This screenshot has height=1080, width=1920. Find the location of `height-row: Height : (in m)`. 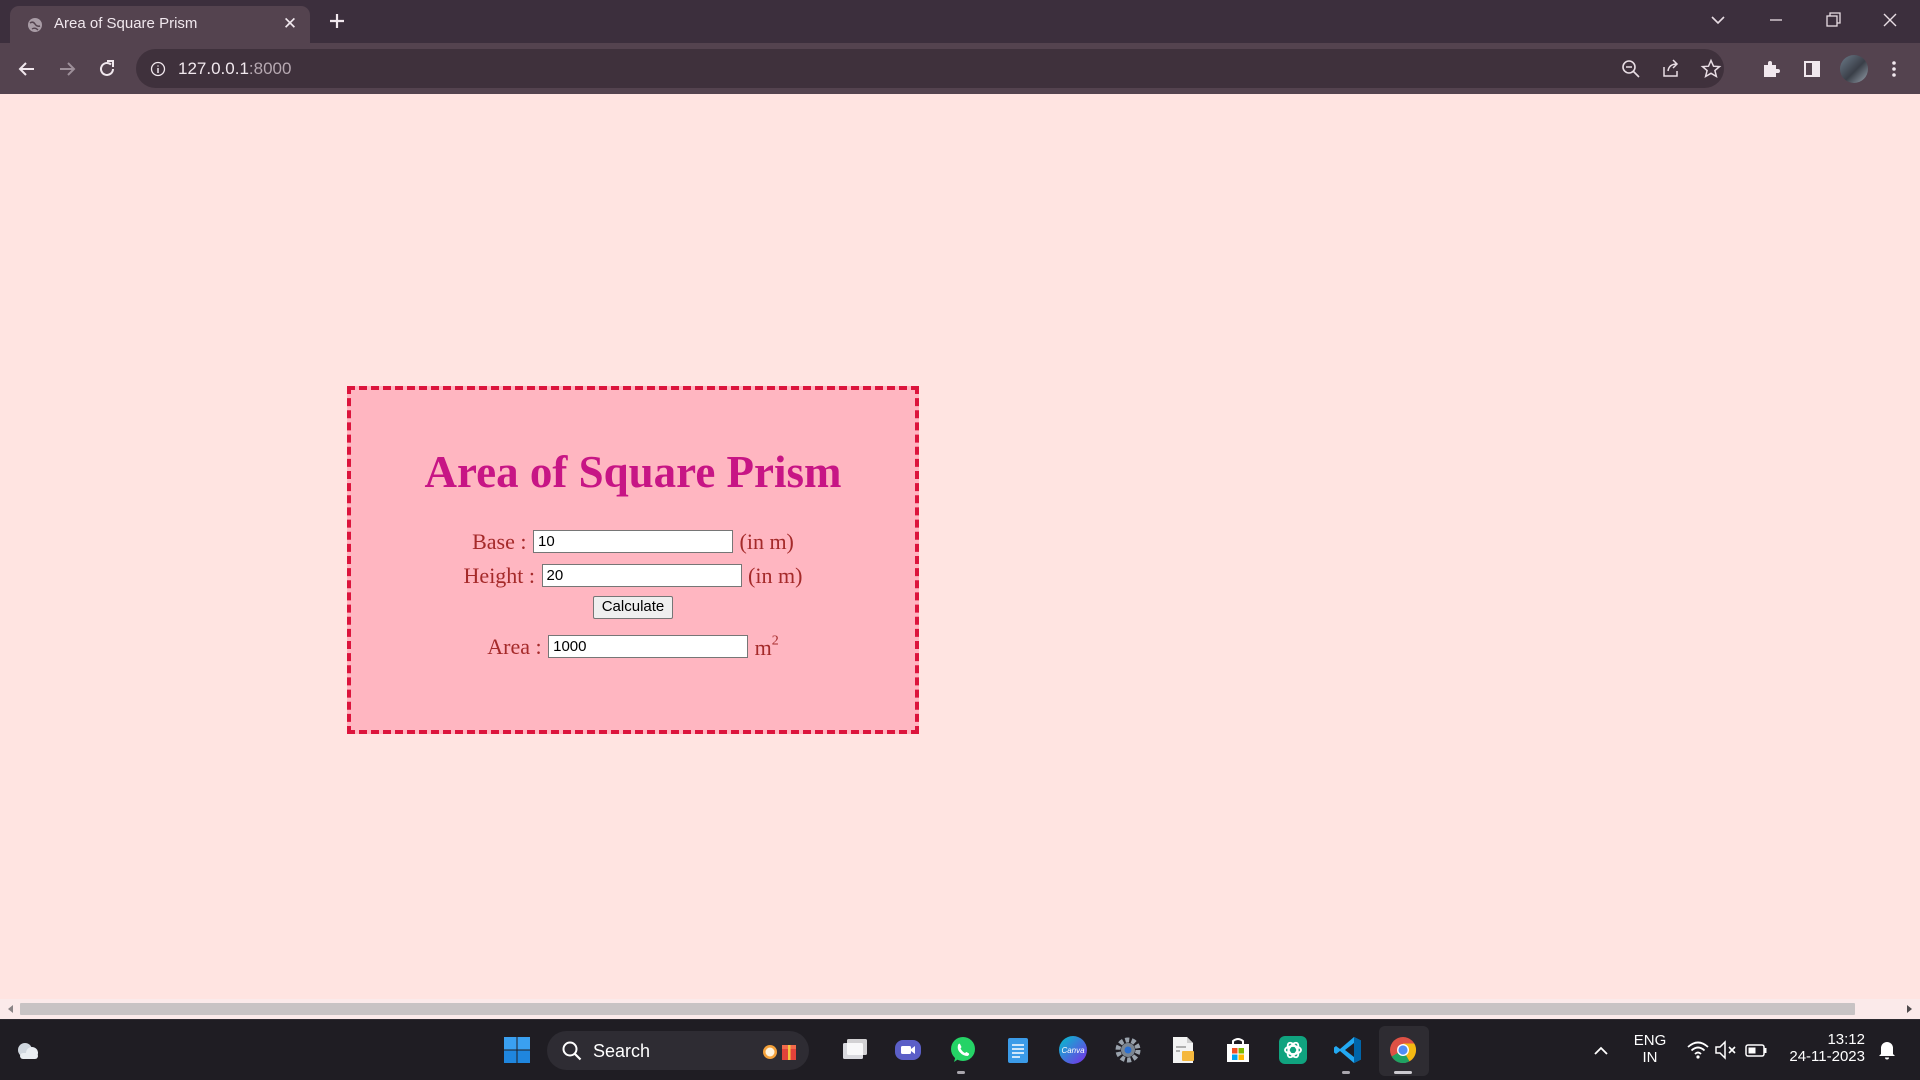

height-row: Height : (in m) is located at coordinates (633, 576).